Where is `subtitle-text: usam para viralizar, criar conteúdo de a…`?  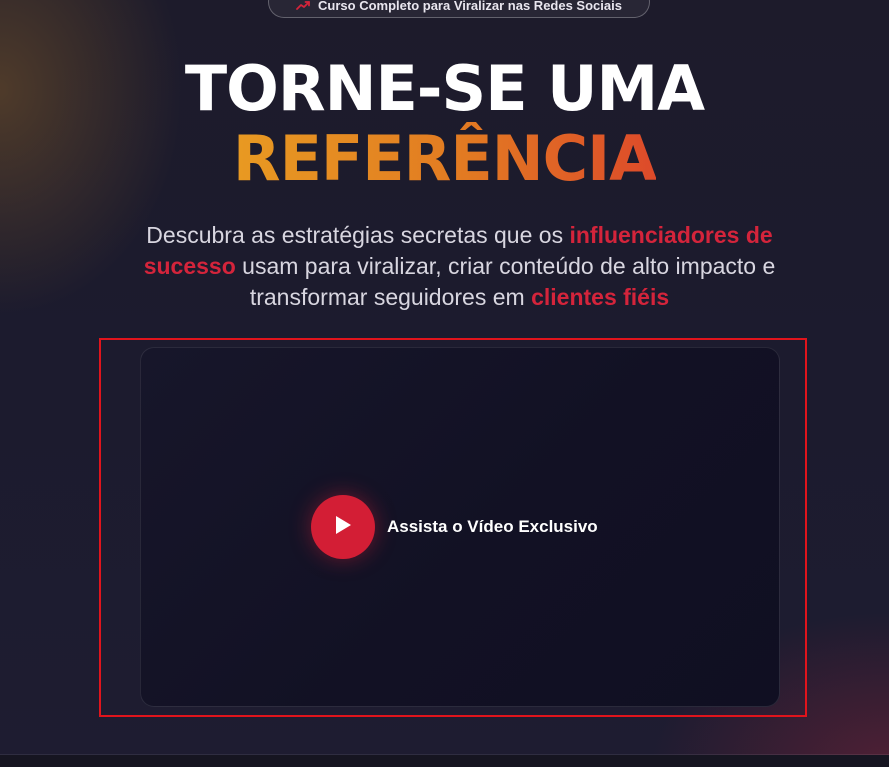 subtitle-text: usam para viralizar, criar conteúdo de a… is located at coordinates (505, 281).